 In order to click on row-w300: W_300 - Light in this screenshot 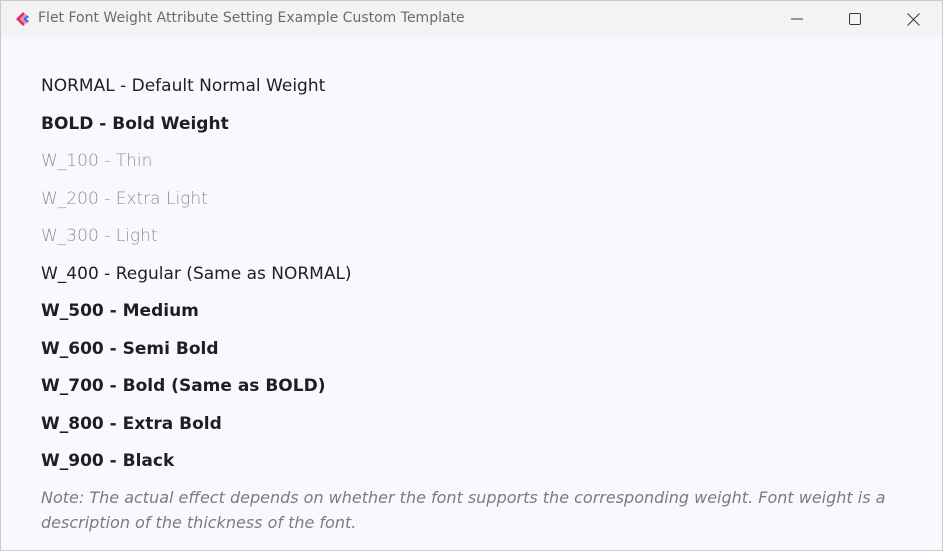, I will do `click(99, 236)`.